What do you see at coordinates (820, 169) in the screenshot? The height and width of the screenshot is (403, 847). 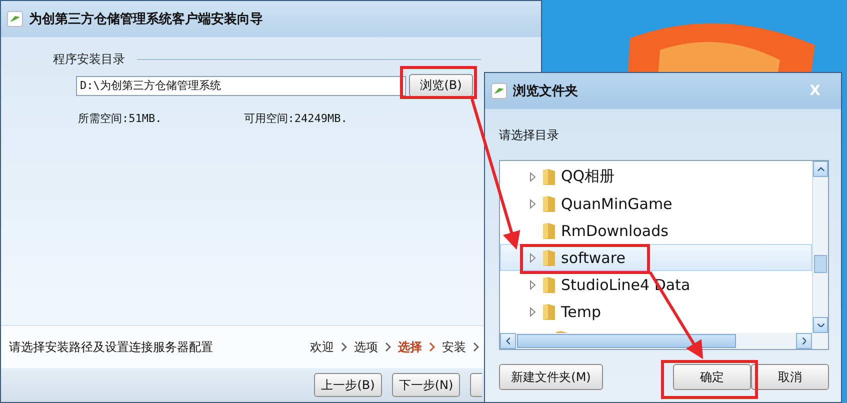 I see `scroll-up-icon` at bounding box center [820, 169].